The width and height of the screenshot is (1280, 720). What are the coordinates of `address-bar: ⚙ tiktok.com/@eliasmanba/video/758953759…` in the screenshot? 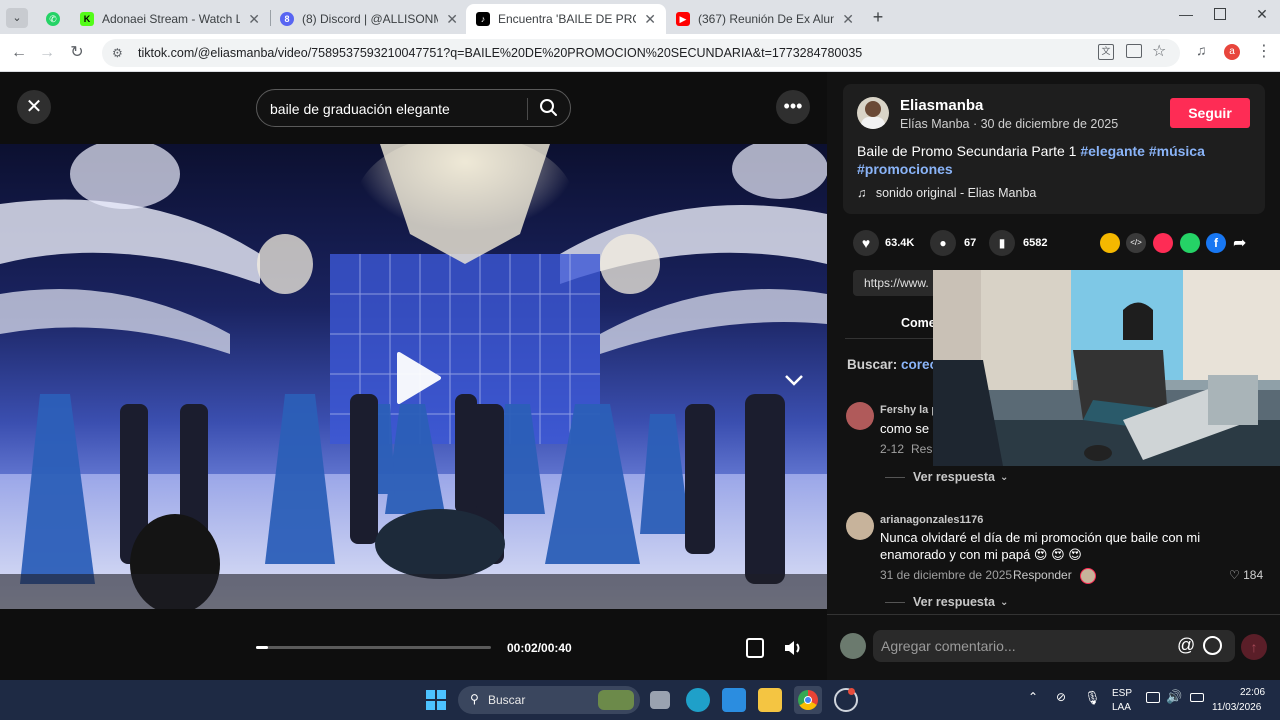 It's located at (641, 53).